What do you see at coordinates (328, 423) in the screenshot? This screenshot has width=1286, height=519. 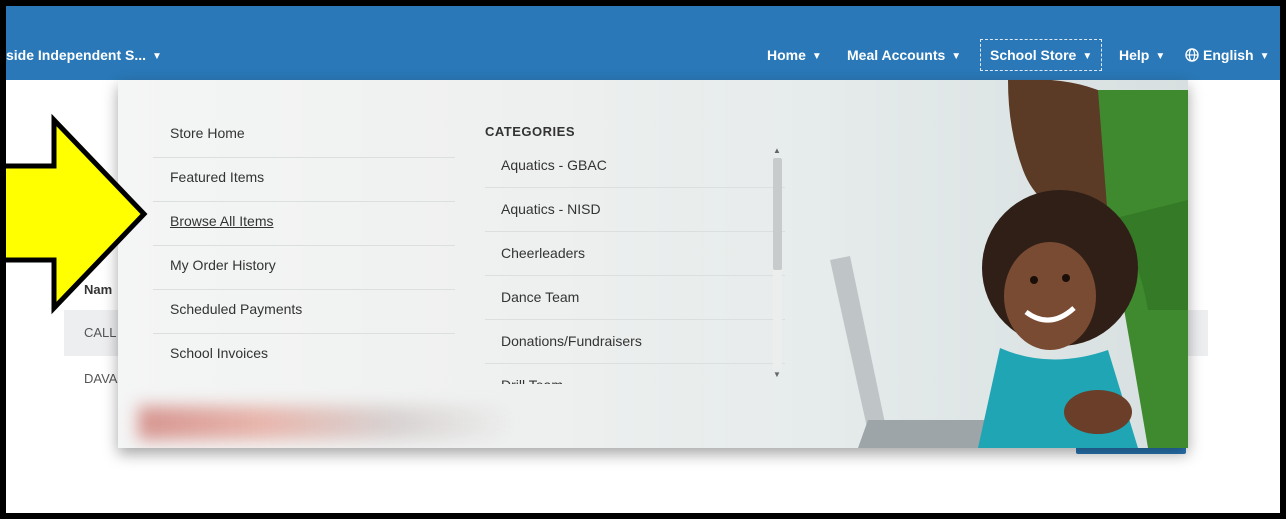 I see `blurred-region` at bounding box center [328, 423].